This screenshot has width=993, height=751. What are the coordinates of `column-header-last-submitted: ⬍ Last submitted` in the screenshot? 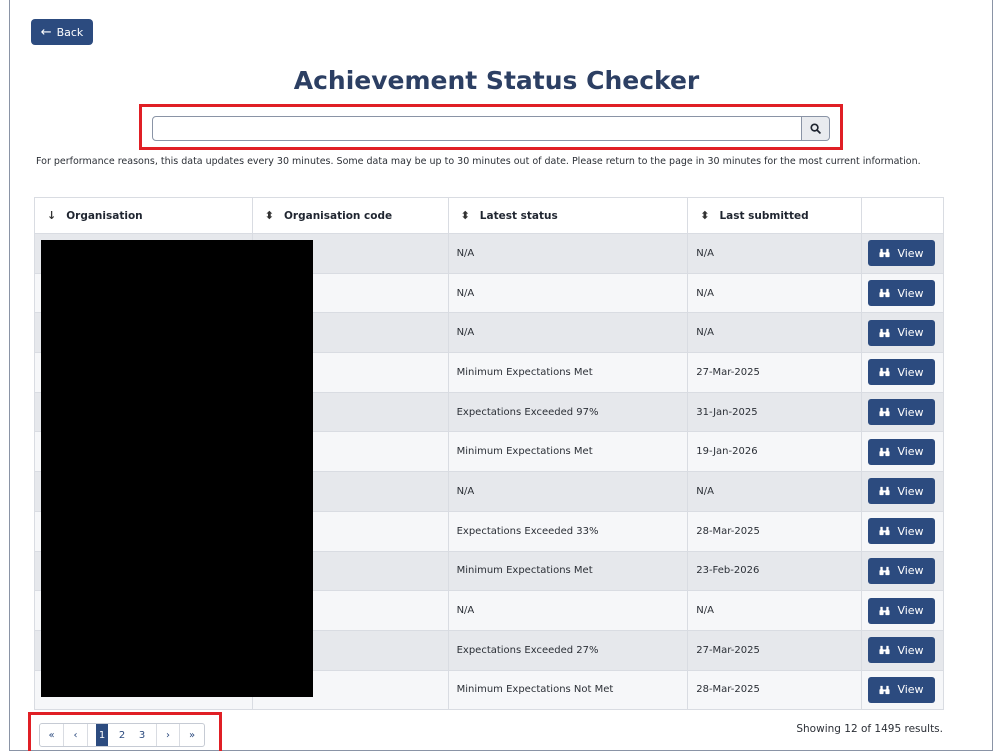 It's located at (774, 215).